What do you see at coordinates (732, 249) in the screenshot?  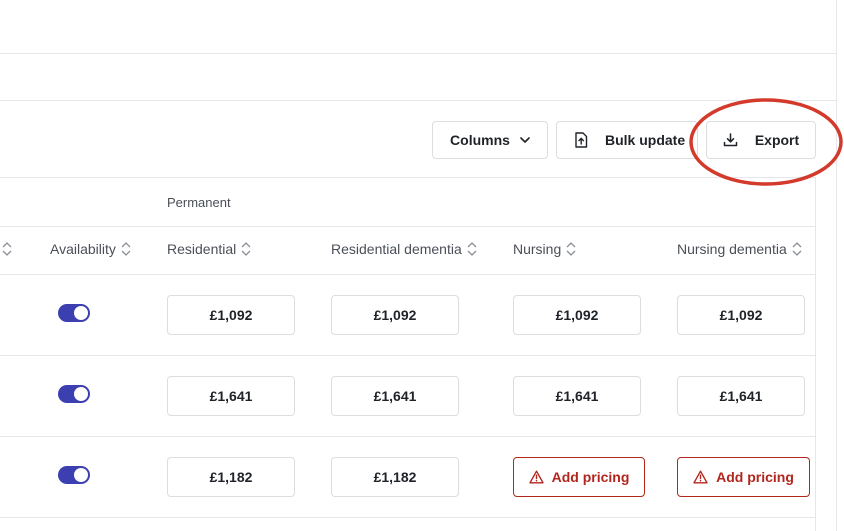 I see `column-header-label: Nursing dementia` at bounding box center [732, 249].